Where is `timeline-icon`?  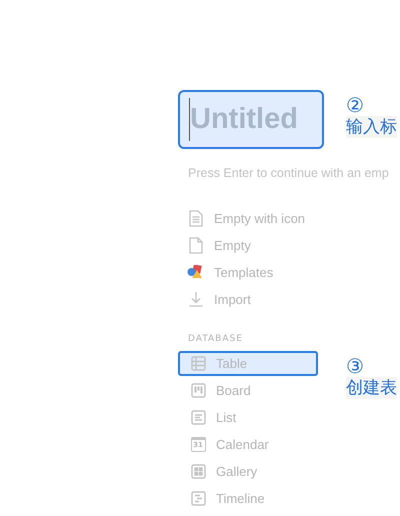 timeline-icon is located at coordinates (198, 498).